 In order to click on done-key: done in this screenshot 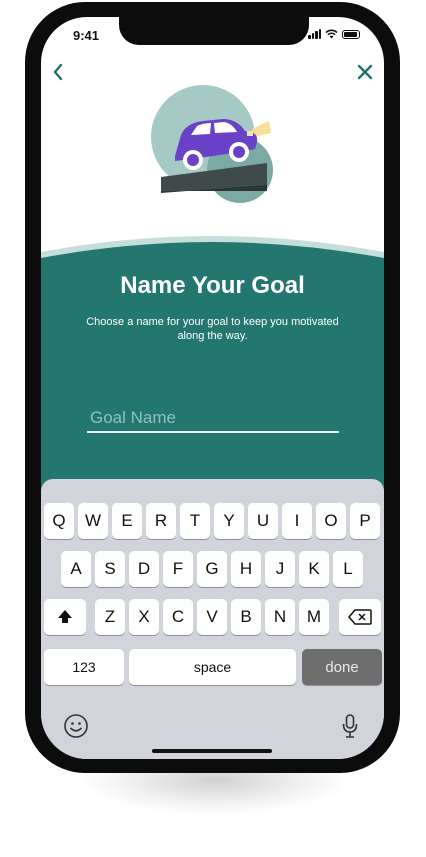, I will do `click(342, 667)`.